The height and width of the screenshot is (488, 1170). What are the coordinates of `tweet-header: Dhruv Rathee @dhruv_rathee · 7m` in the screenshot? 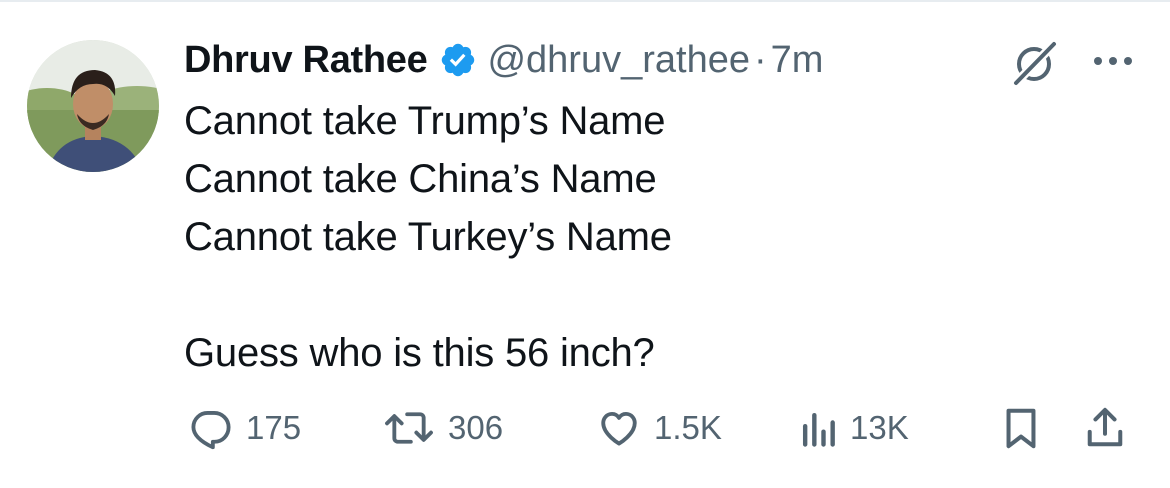 It's located at (503, 60).